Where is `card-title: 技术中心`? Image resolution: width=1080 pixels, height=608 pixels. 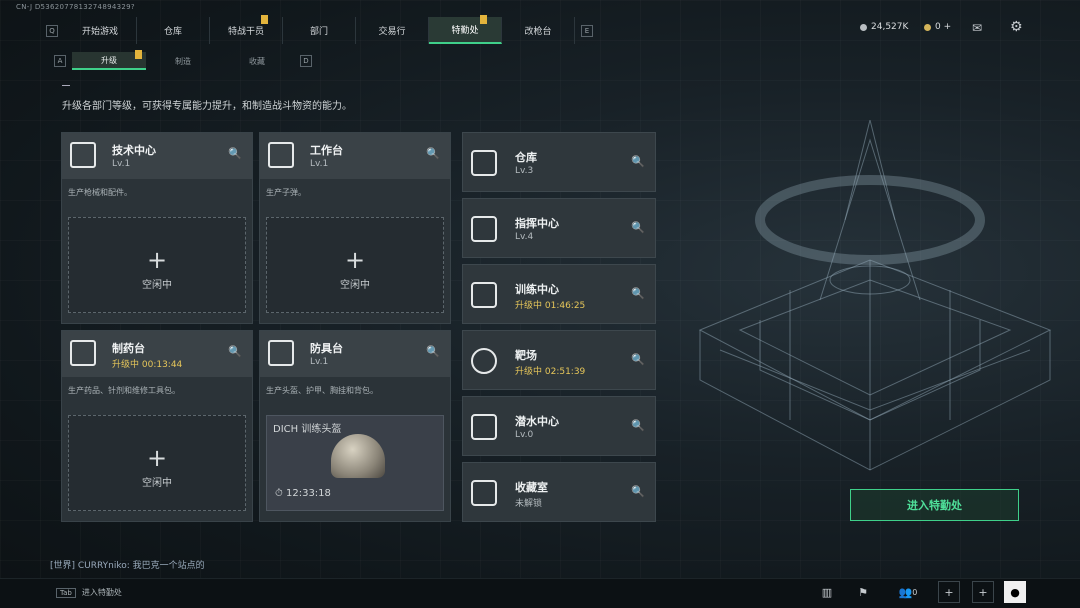 card-title: 技术中心 is located at coordinates (134, 150).